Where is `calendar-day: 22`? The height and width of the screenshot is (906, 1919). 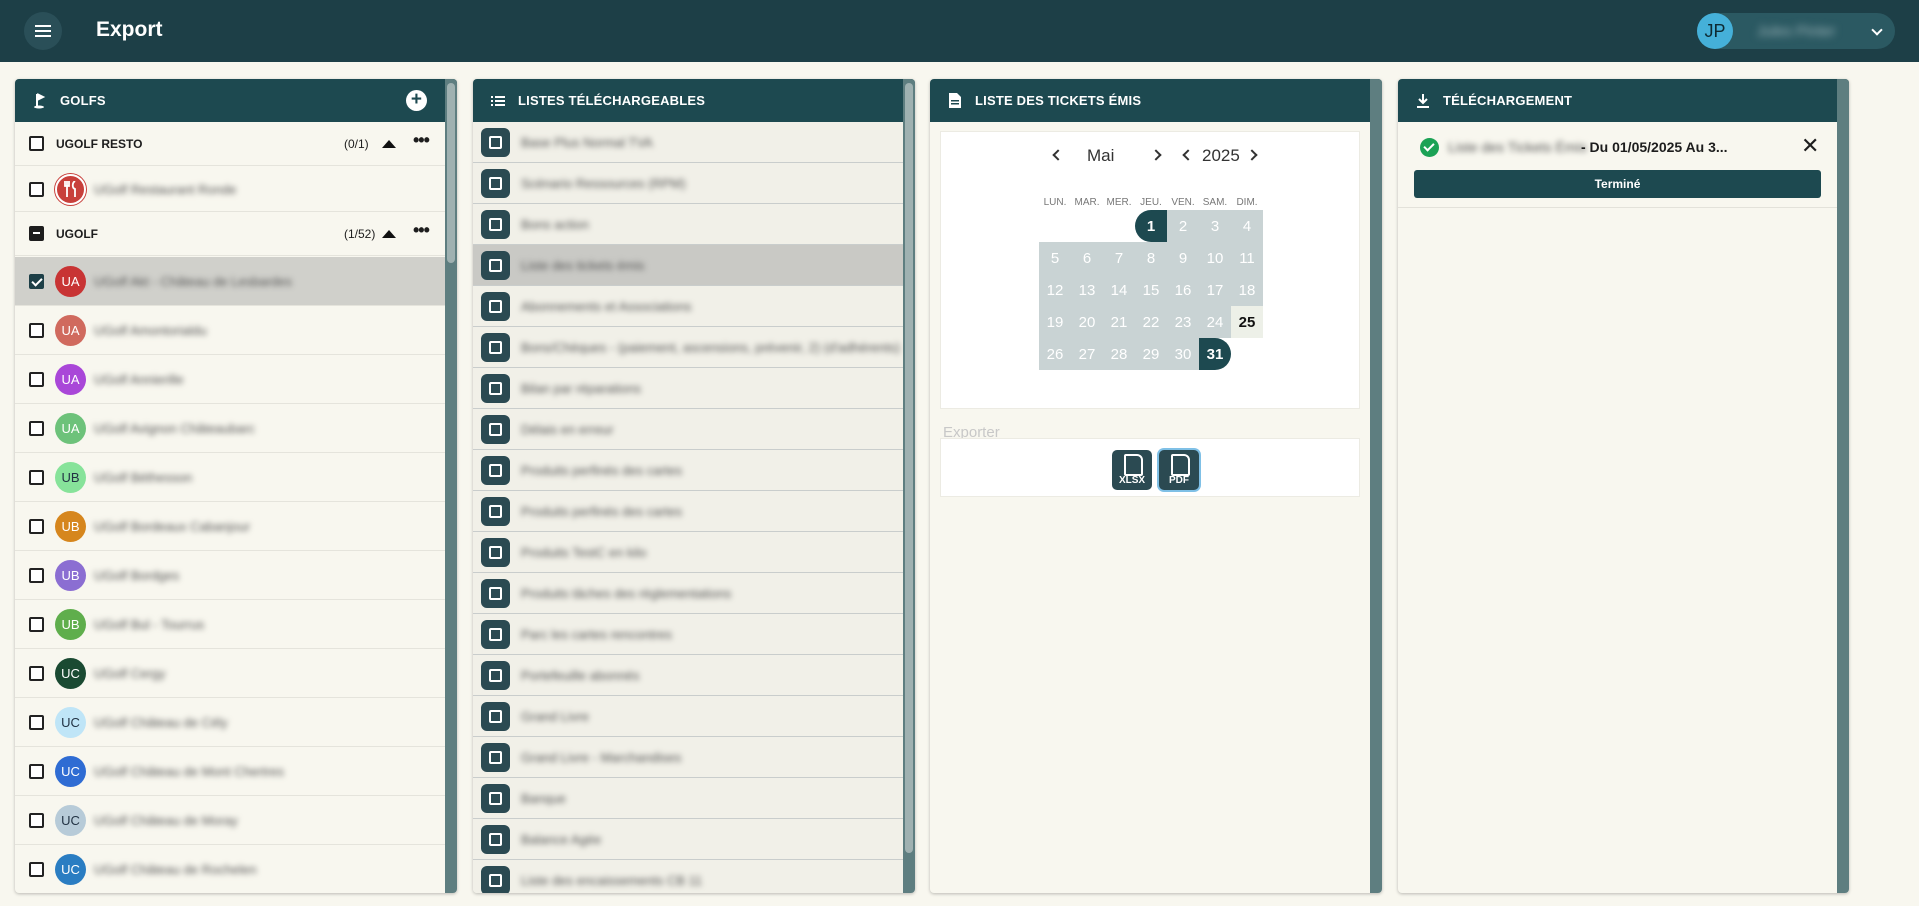 calendar-day: 22 is located at coordinates (1151, 322).